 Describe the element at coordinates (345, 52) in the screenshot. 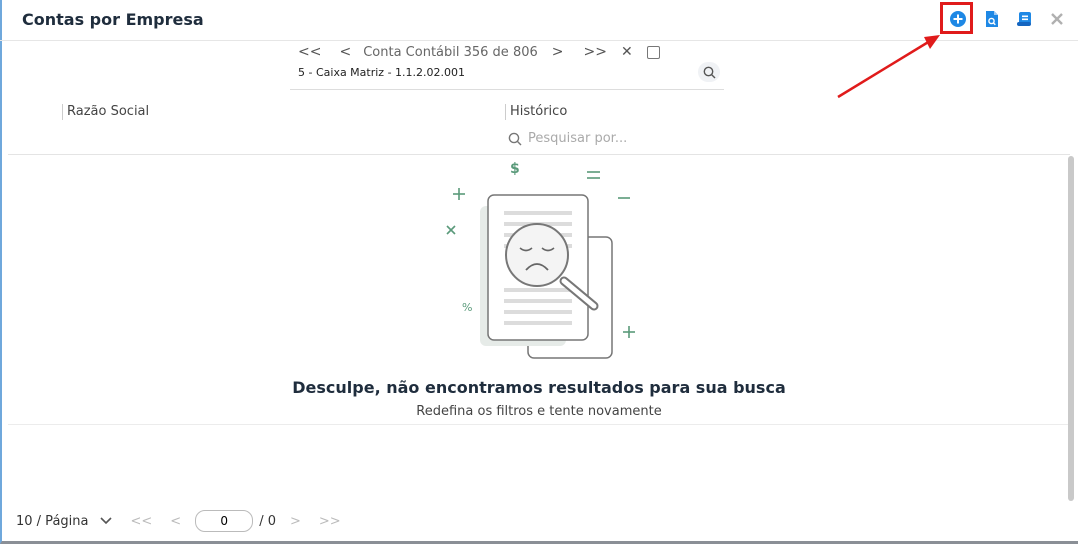

I see `prev-record-button: <` at that location.